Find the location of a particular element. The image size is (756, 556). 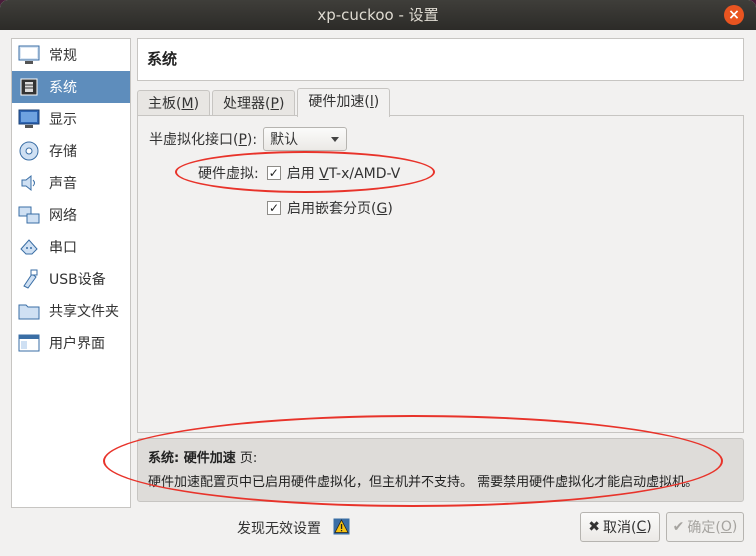

tab-bar: 主板(M) 处理器(P) 硬件加速(l) is located at coordinates (264, 102).